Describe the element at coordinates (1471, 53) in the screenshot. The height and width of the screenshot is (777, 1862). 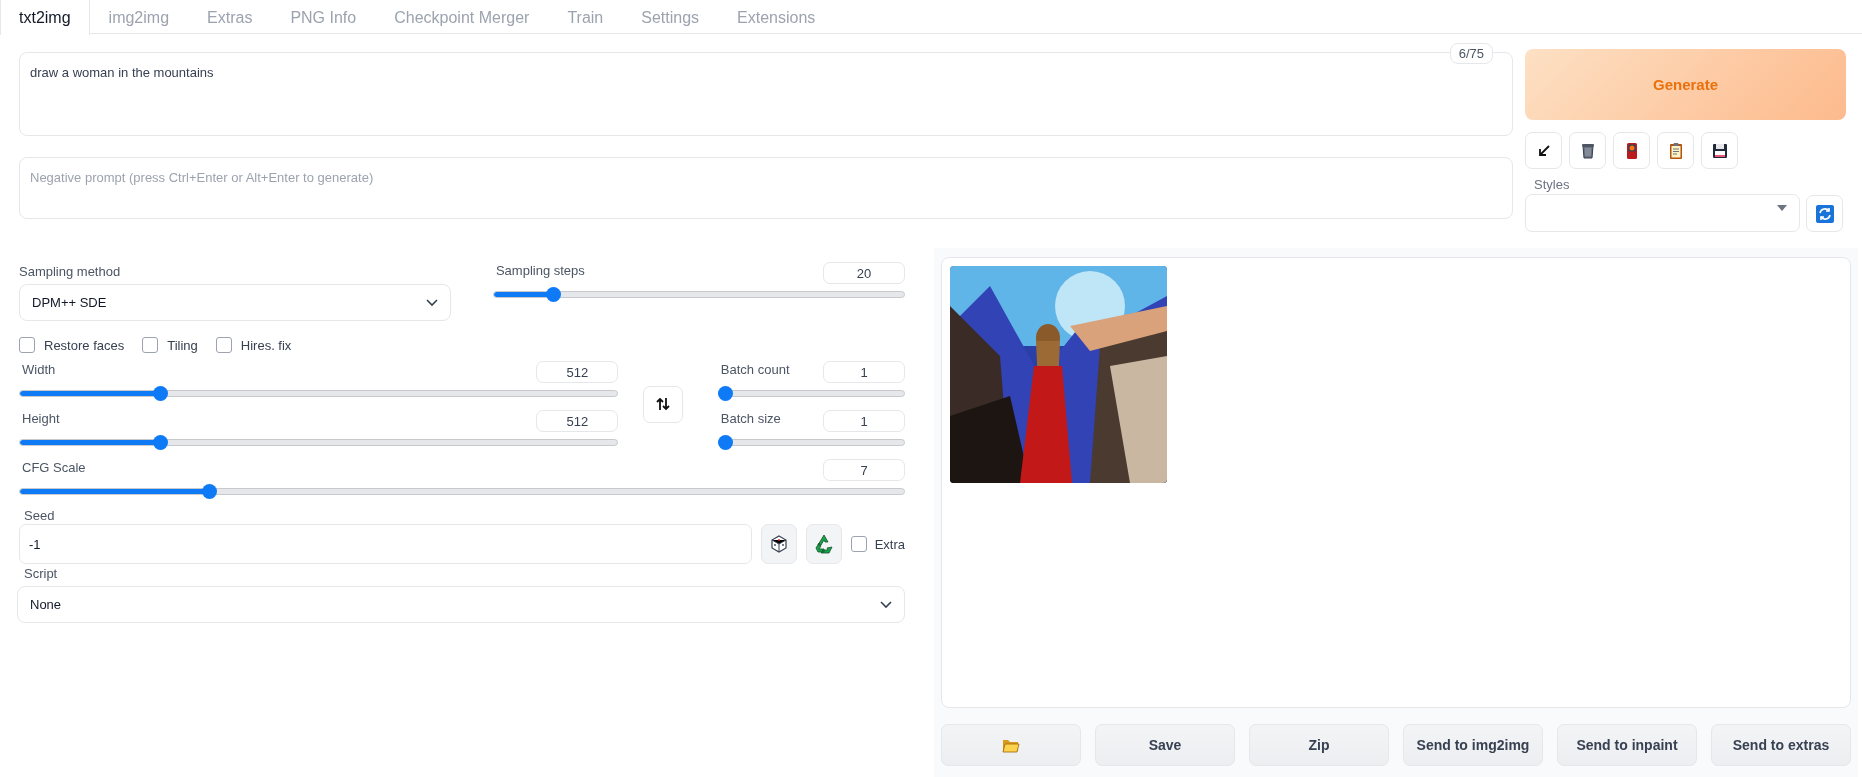
I see `token-counter: 6/75` at that location.